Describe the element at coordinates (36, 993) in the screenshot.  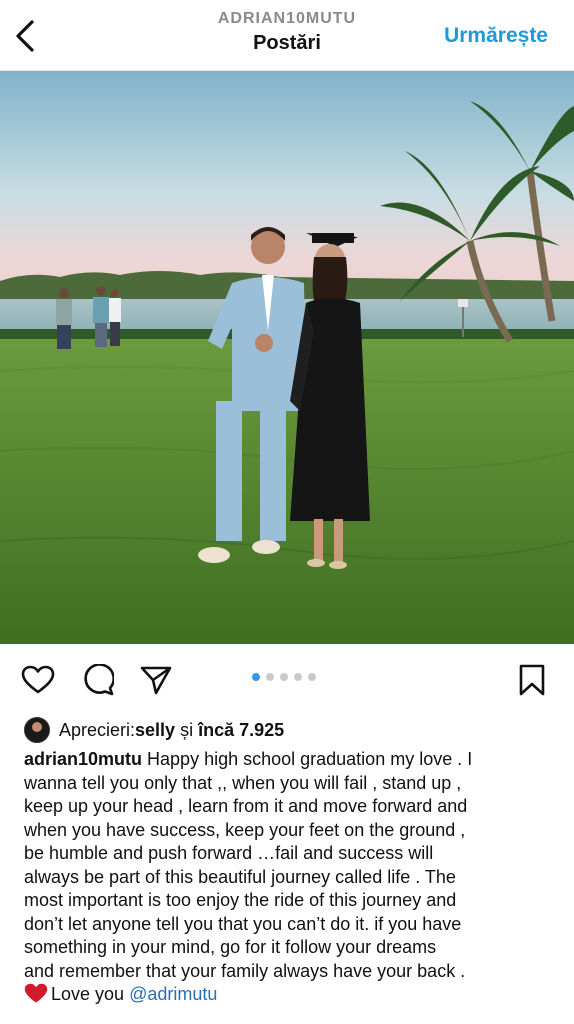
I see `red-heart-emoji-icon` at that location.